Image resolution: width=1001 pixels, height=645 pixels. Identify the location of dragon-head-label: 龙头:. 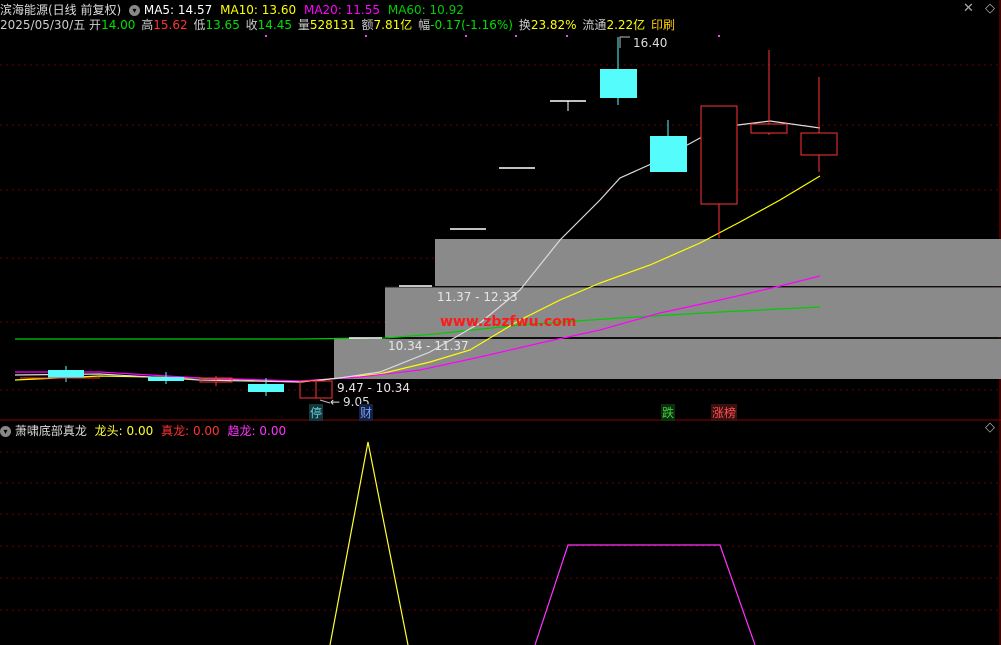
(108, 431).